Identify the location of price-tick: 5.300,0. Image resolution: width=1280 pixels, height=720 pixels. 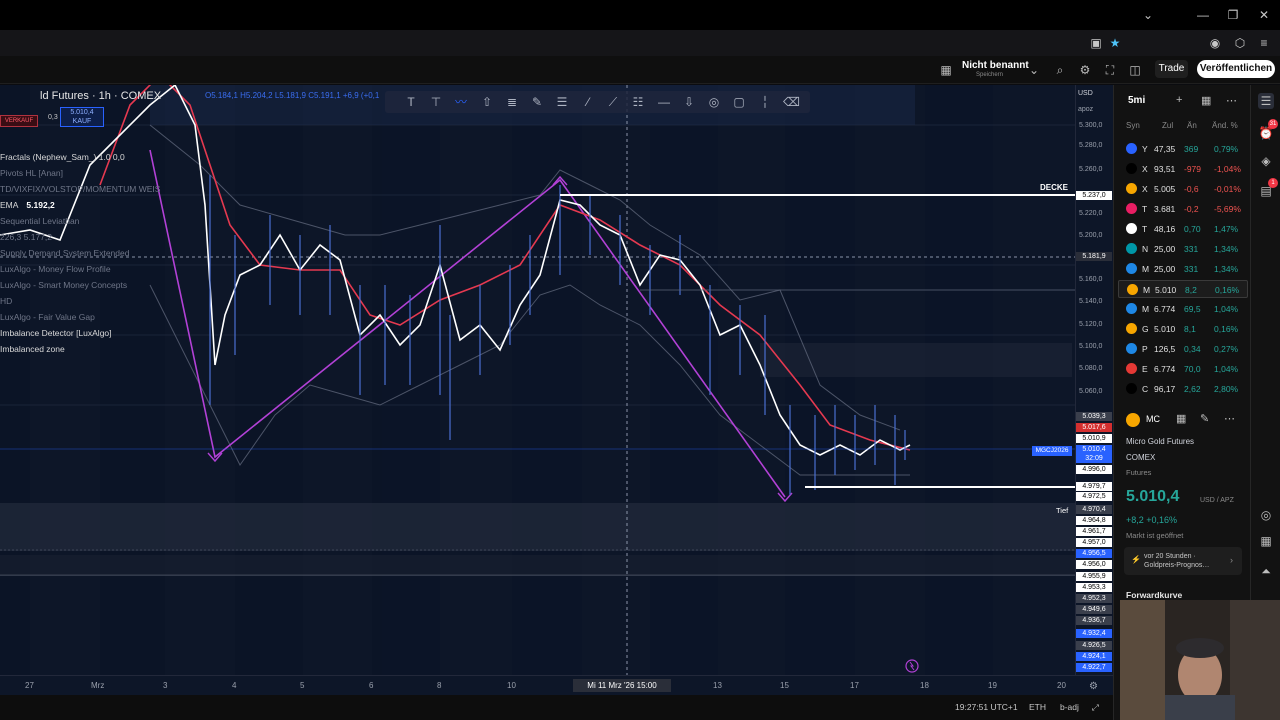
(1091, 125).